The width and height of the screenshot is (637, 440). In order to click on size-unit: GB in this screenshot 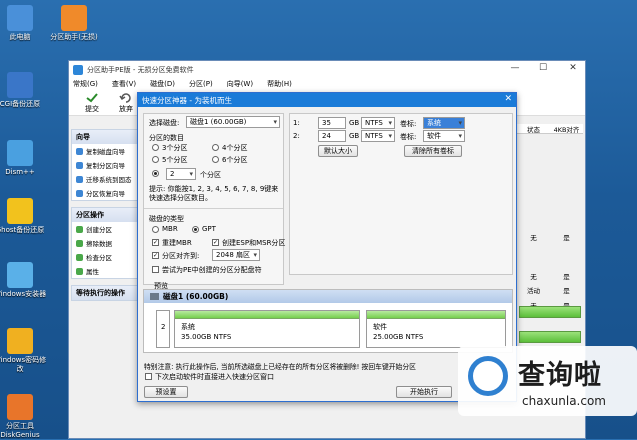, I will do `click(354, 123)`.